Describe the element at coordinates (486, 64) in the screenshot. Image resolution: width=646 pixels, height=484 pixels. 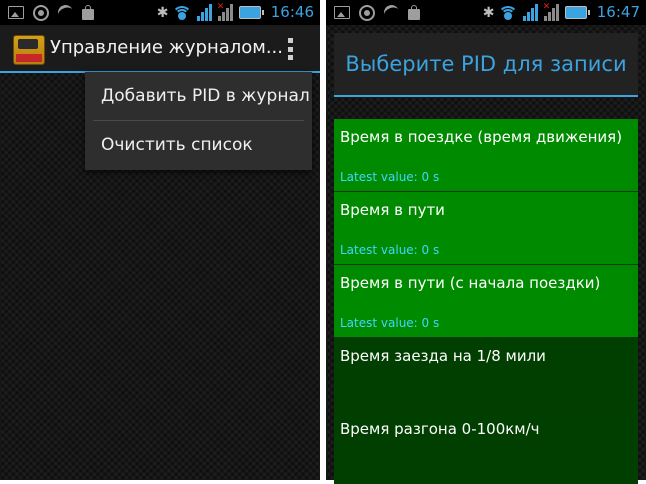
I see `dialog-title: Выберите PID для записи` at that location.